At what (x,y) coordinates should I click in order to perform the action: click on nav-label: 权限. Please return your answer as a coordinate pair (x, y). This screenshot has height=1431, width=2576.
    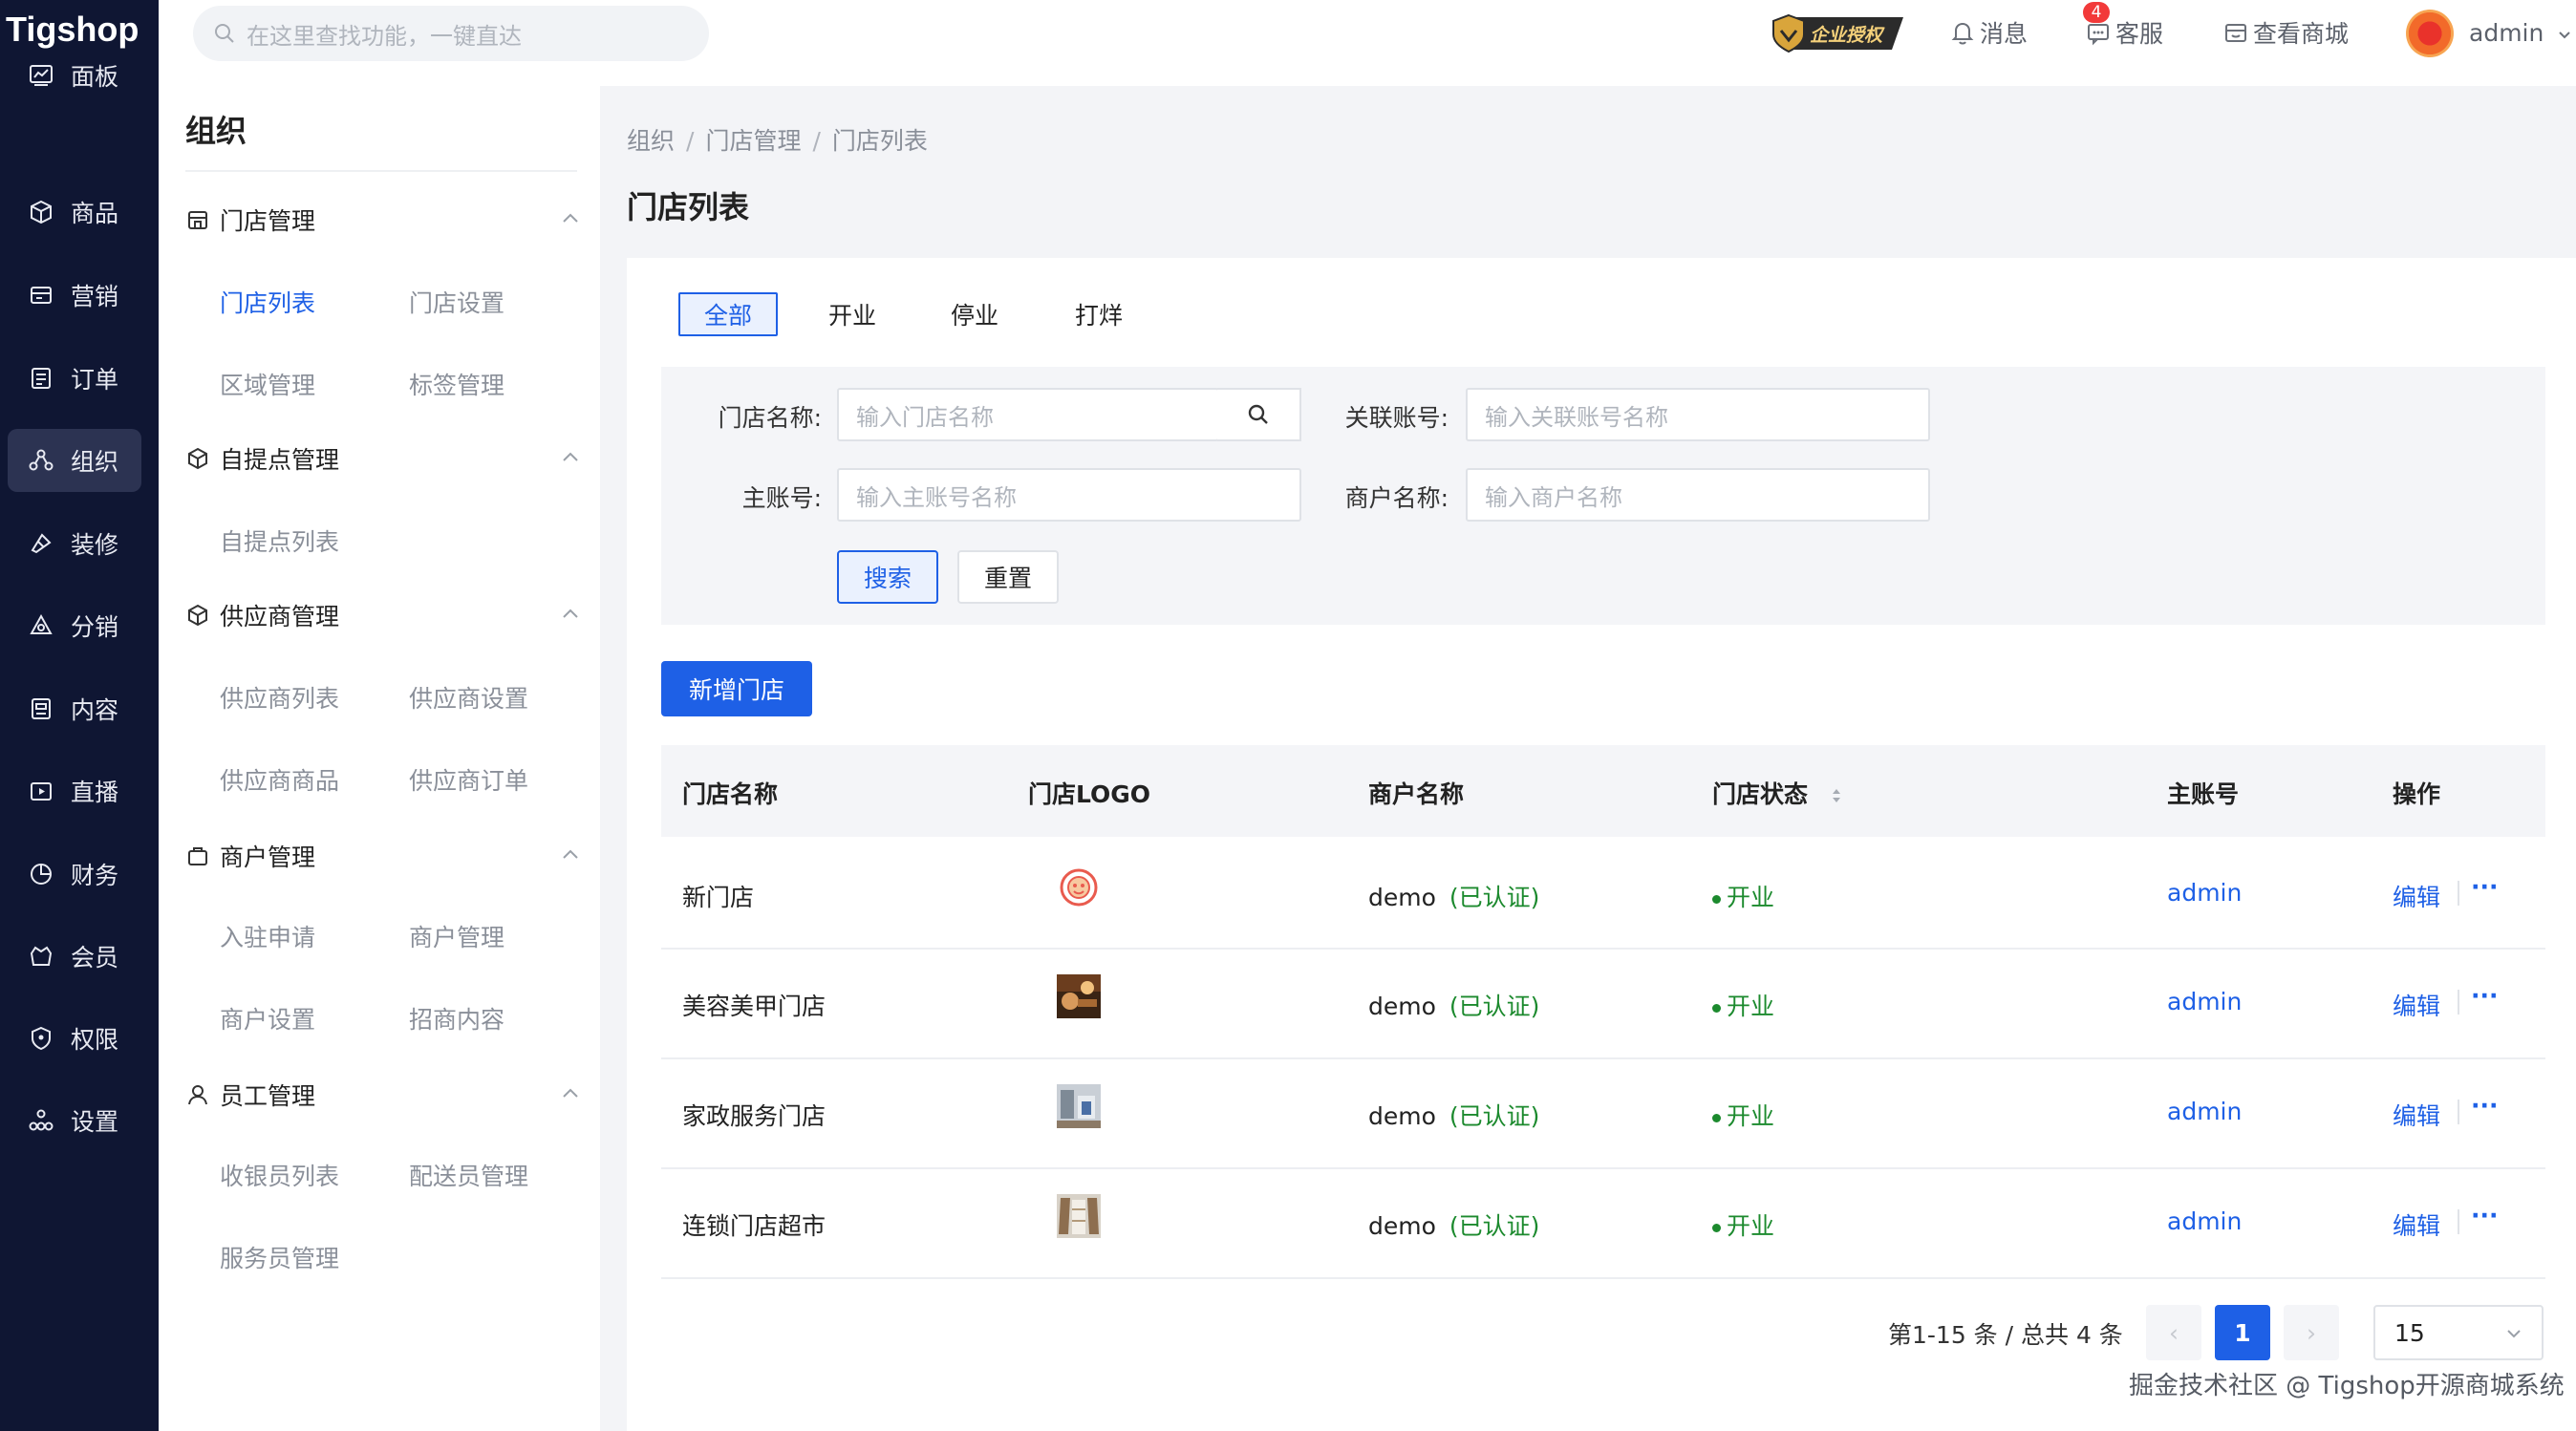
    Looking at the image, I should click on (95, 1040).